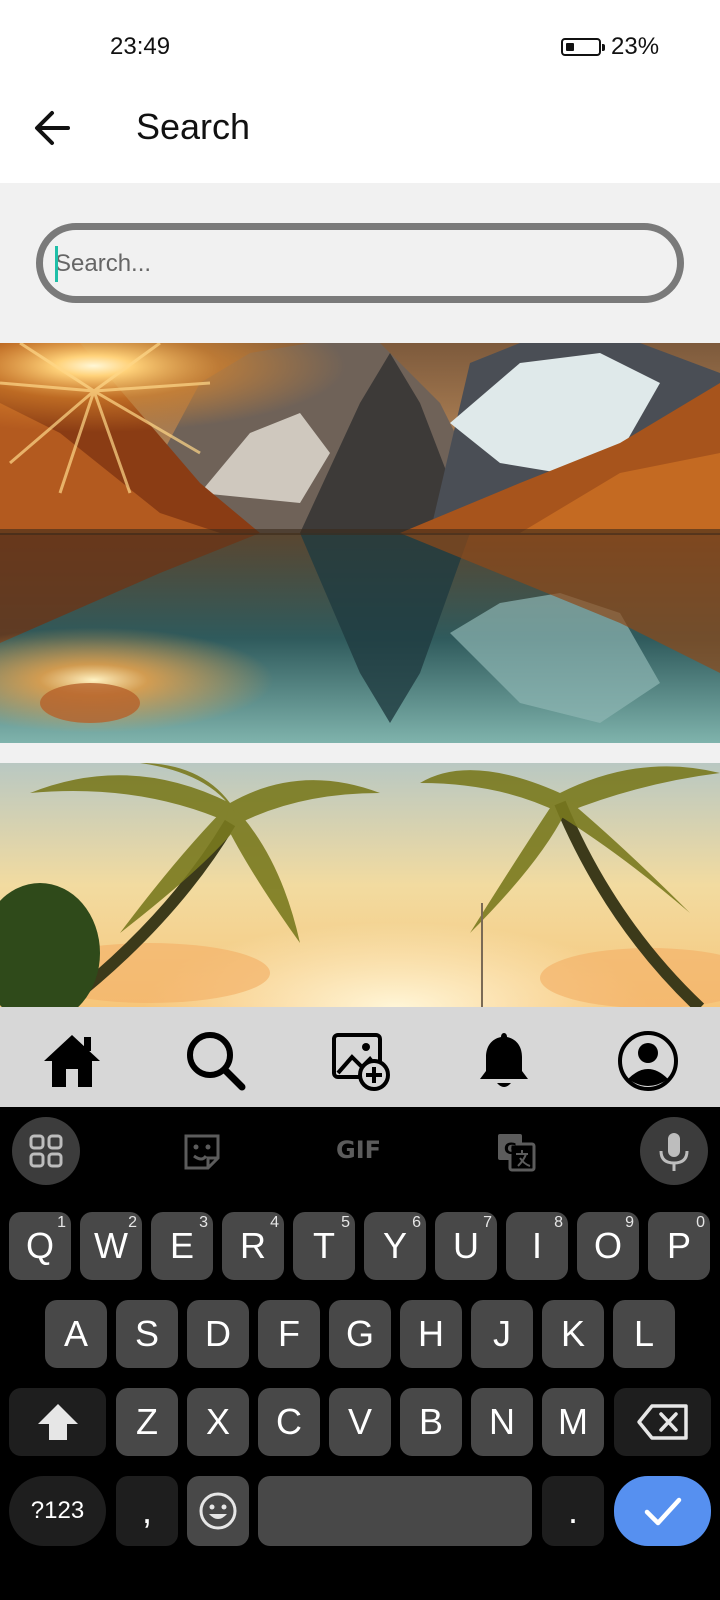 The height and width of the screenshot is (1600, 720). I want to click on key-f: F, so click(289, 1334).